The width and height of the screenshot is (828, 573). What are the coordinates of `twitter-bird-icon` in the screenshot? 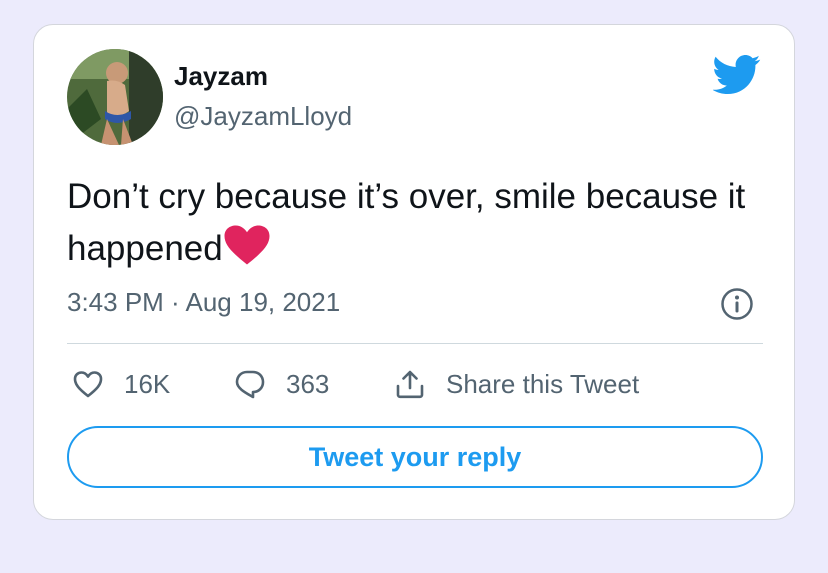 It's located at (737, 75).